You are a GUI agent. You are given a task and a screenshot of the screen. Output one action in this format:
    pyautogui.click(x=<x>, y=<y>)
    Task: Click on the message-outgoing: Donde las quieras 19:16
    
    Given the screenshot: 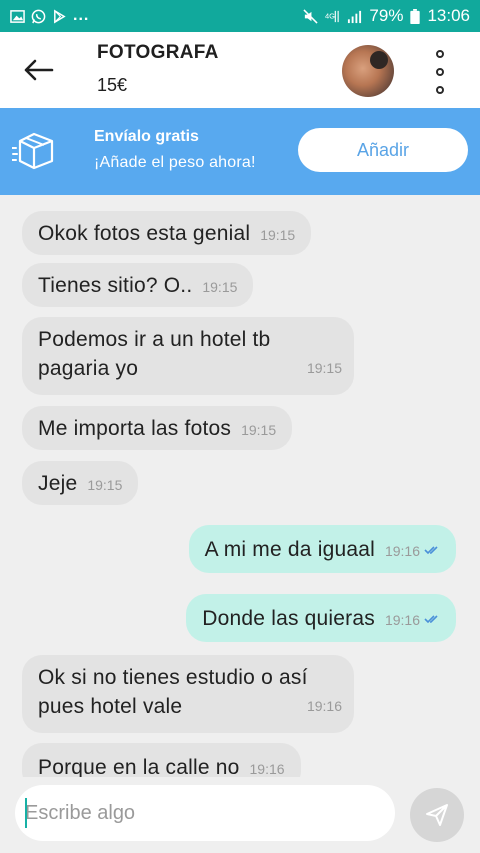 What is the action you would take?
    pyautogui.click(x=321, y=618)
    